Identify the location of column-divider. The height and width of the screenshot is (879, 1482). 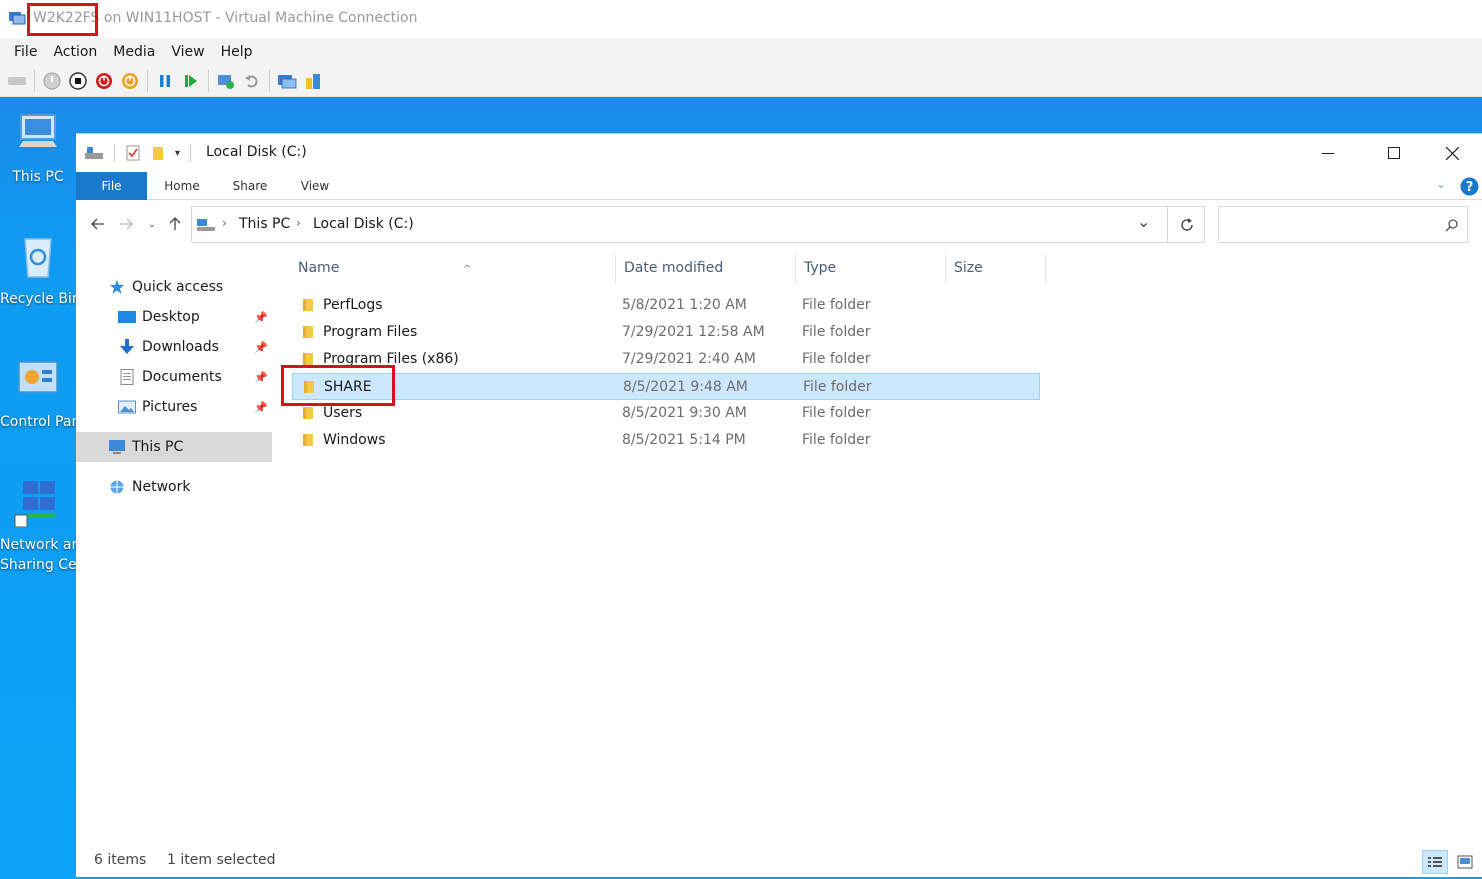
(1045, 269).